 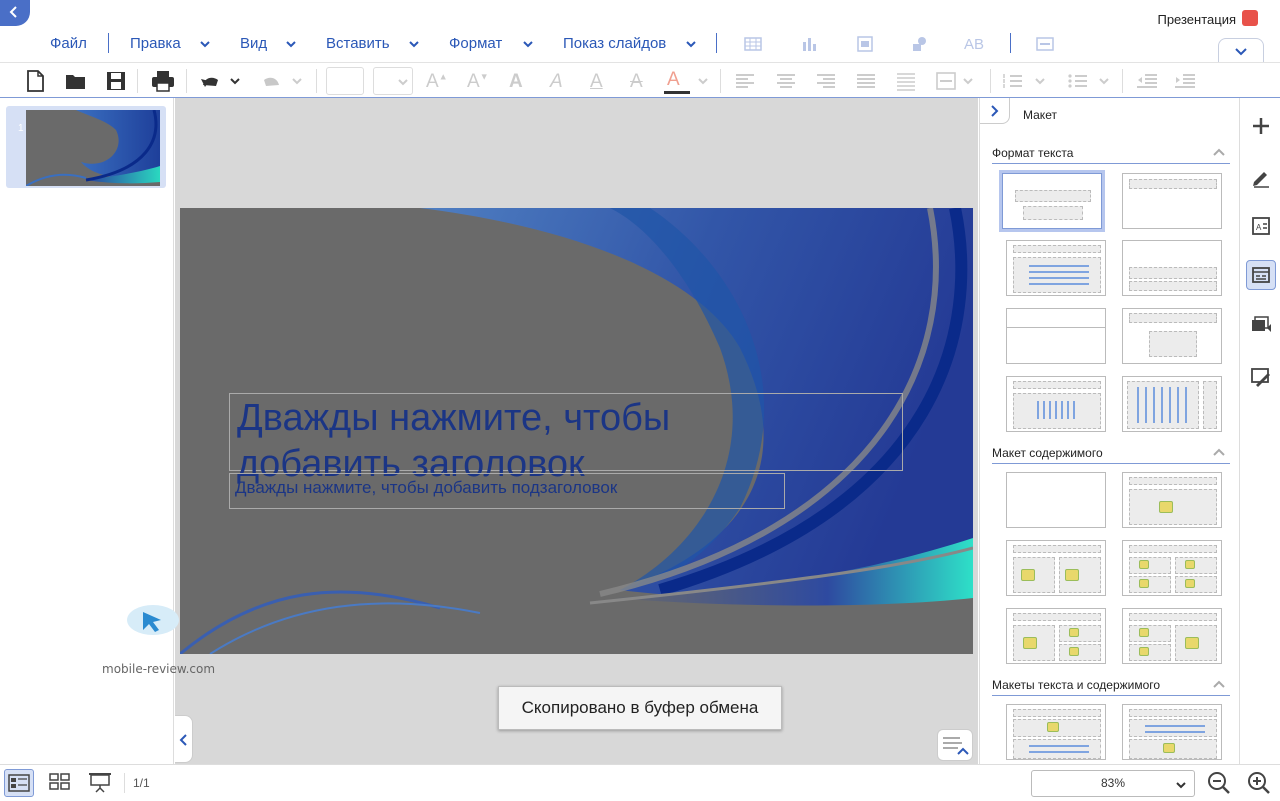 I want to click on slide-sorter-button, so click(x=60, y=783).